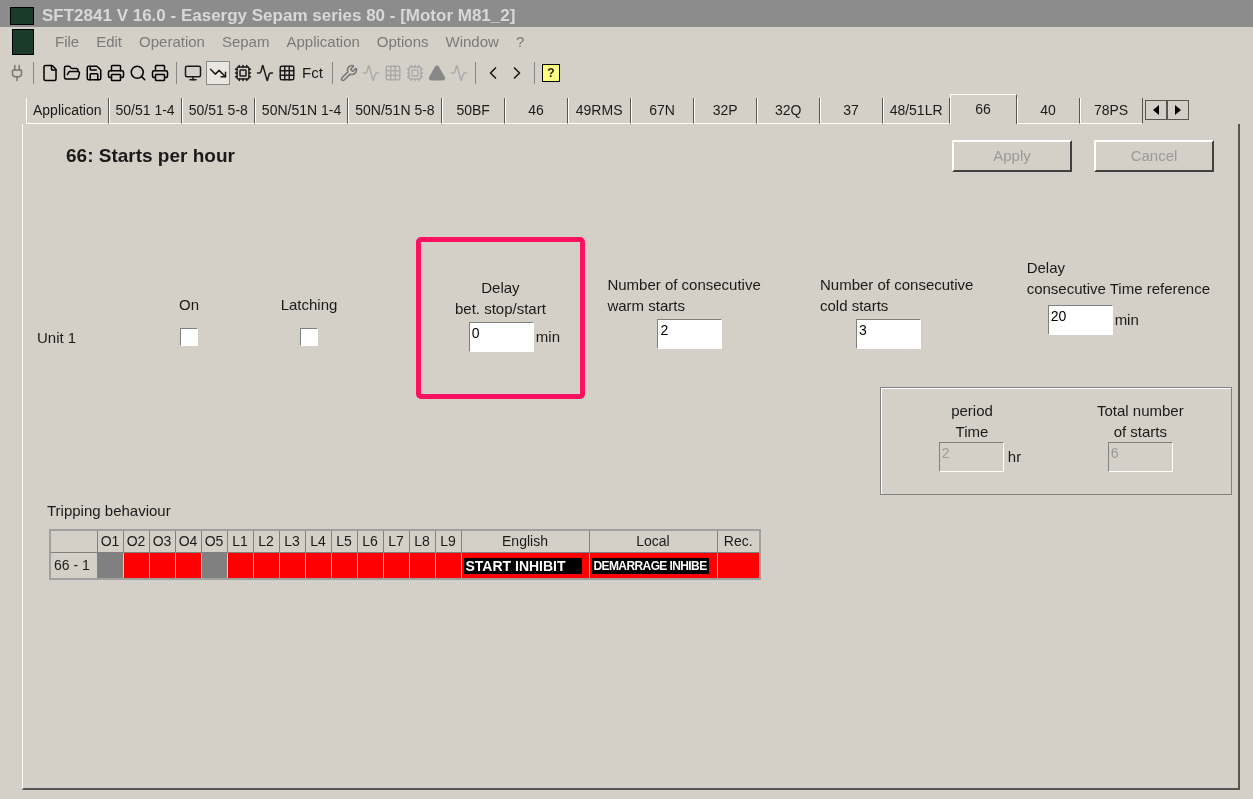  Describe the element at coordinates (646, 306) in the screenshot. I see `field-label: warm starts` at that location.